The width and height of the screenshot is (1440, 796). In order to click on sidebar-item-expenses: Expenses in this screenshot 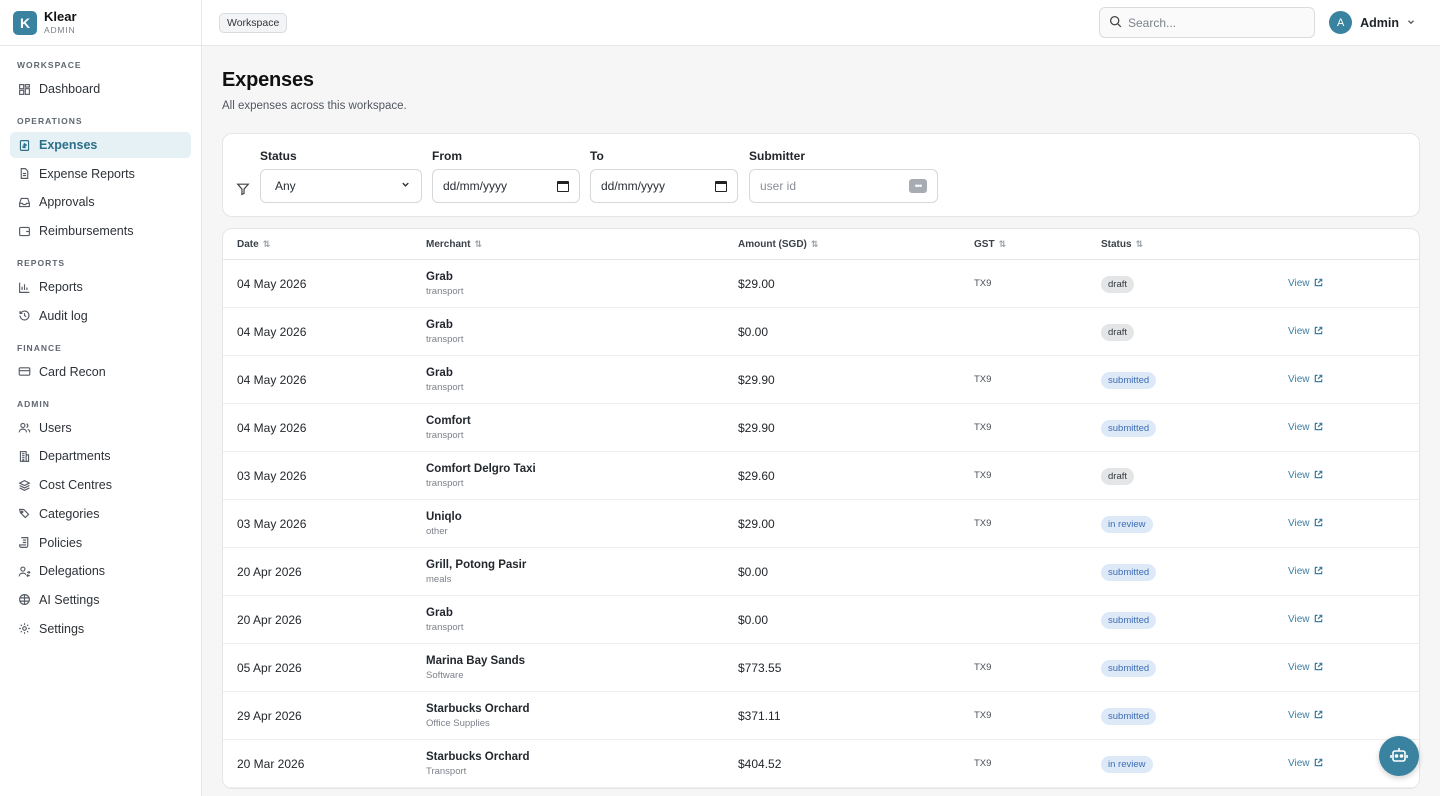, I will do `click(100, 145)`.